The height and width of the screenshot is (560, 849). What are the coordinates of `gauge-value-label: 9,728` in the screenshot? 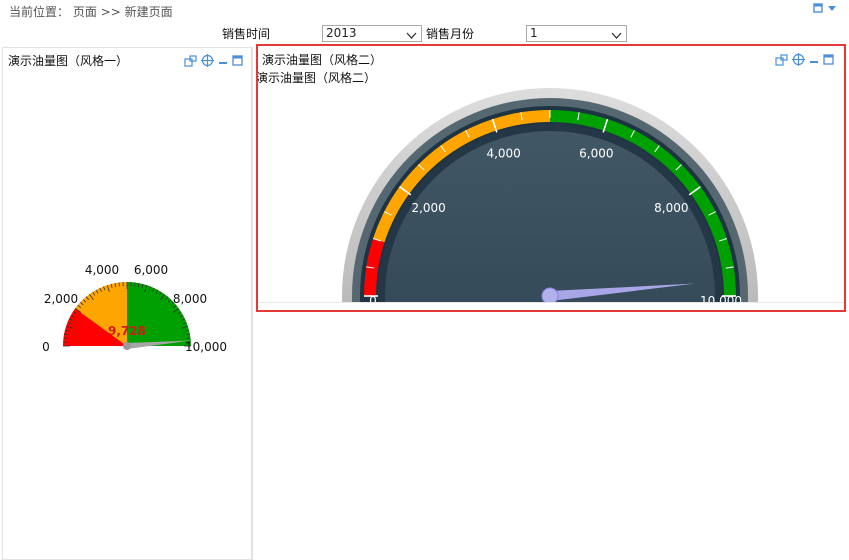 It's located at (127, 331).